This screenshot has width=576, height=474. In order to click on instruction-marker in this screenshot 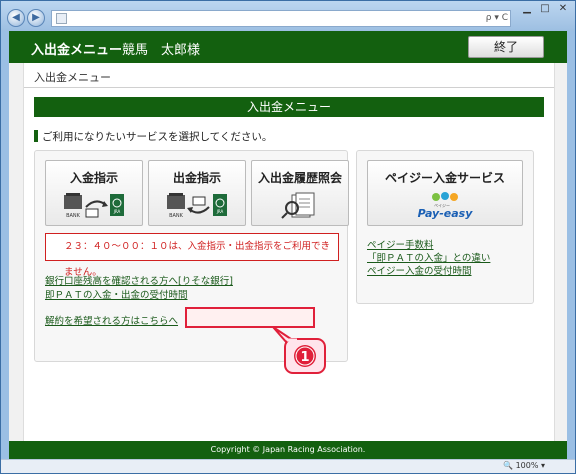, I will do `click(36, 136)`.